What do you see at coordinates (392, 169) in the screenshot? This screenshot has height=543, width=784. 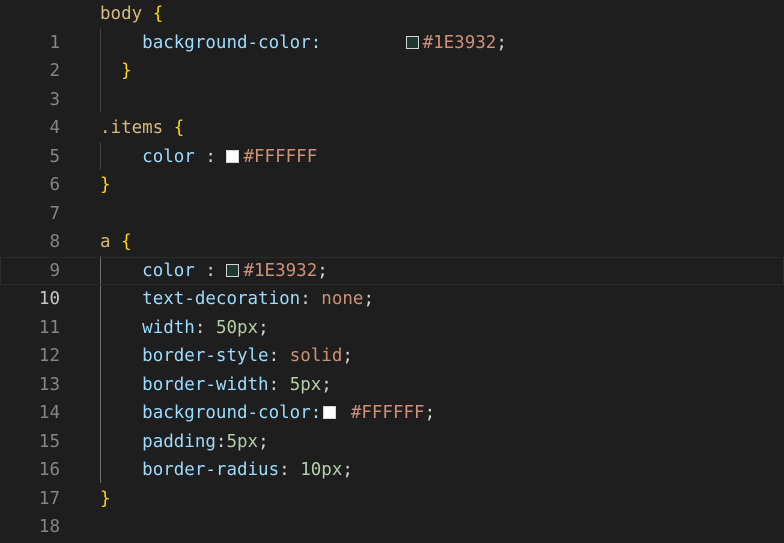 I see `code-line: 6 color : #FFFFFF` at bounding box center [392, 169].